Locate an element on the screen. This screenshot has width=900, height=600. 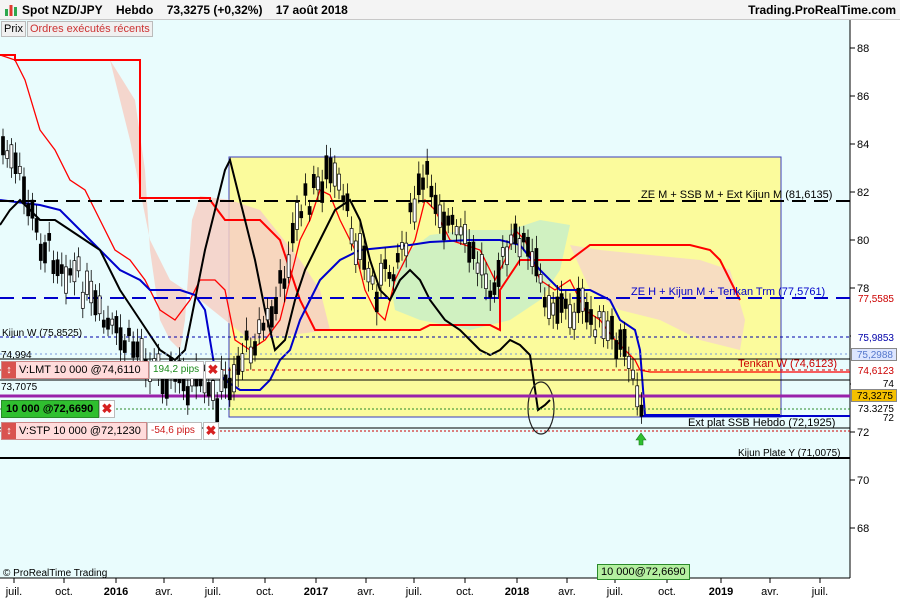
limit-order: ↕ V:LMT 10 000 @74,6110 is located at coordinates (75, 370).